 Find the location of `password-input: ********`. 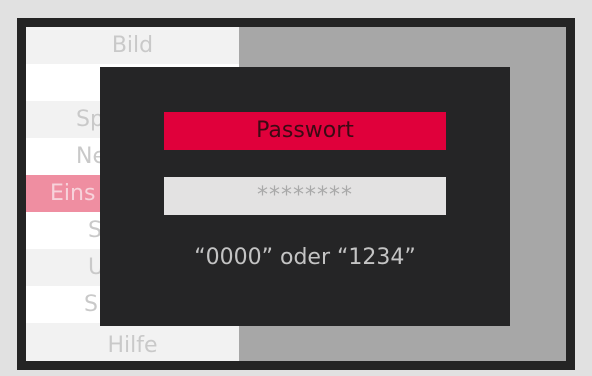

password-input: ******** is located at coordinates (305, 196).